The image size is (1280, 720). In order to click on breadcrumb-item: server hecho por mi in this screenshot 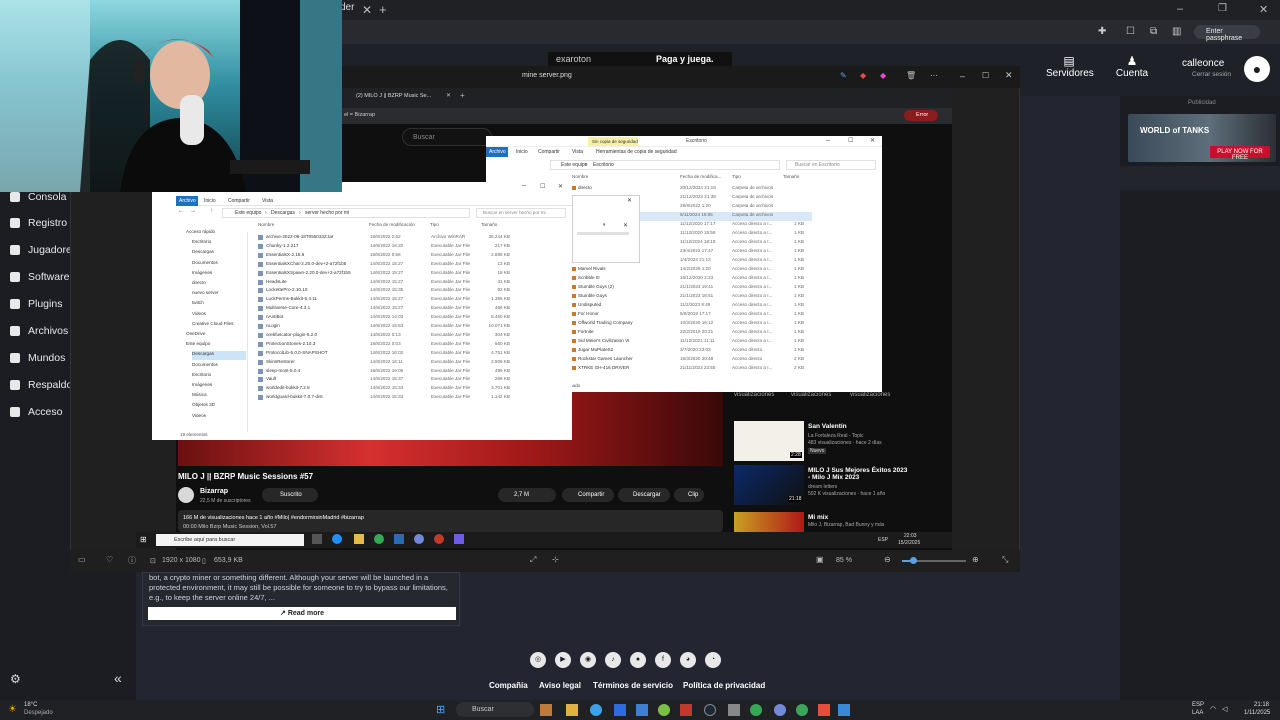, I will do `click(327, 213)`.